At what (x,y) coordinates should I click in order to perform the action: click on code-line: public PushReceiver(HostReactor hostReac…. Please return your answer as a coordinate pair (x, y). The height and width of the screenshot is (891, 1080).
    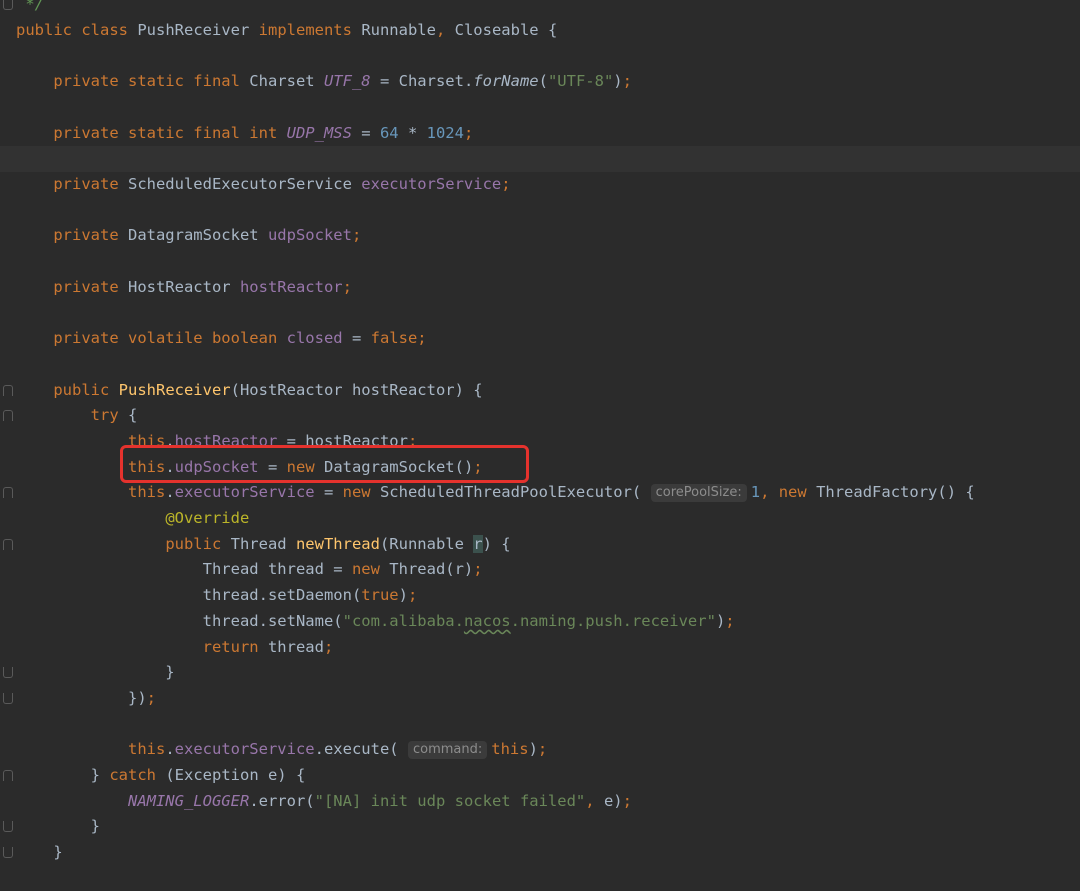
    Looking at the image, I should click on (540, 391).